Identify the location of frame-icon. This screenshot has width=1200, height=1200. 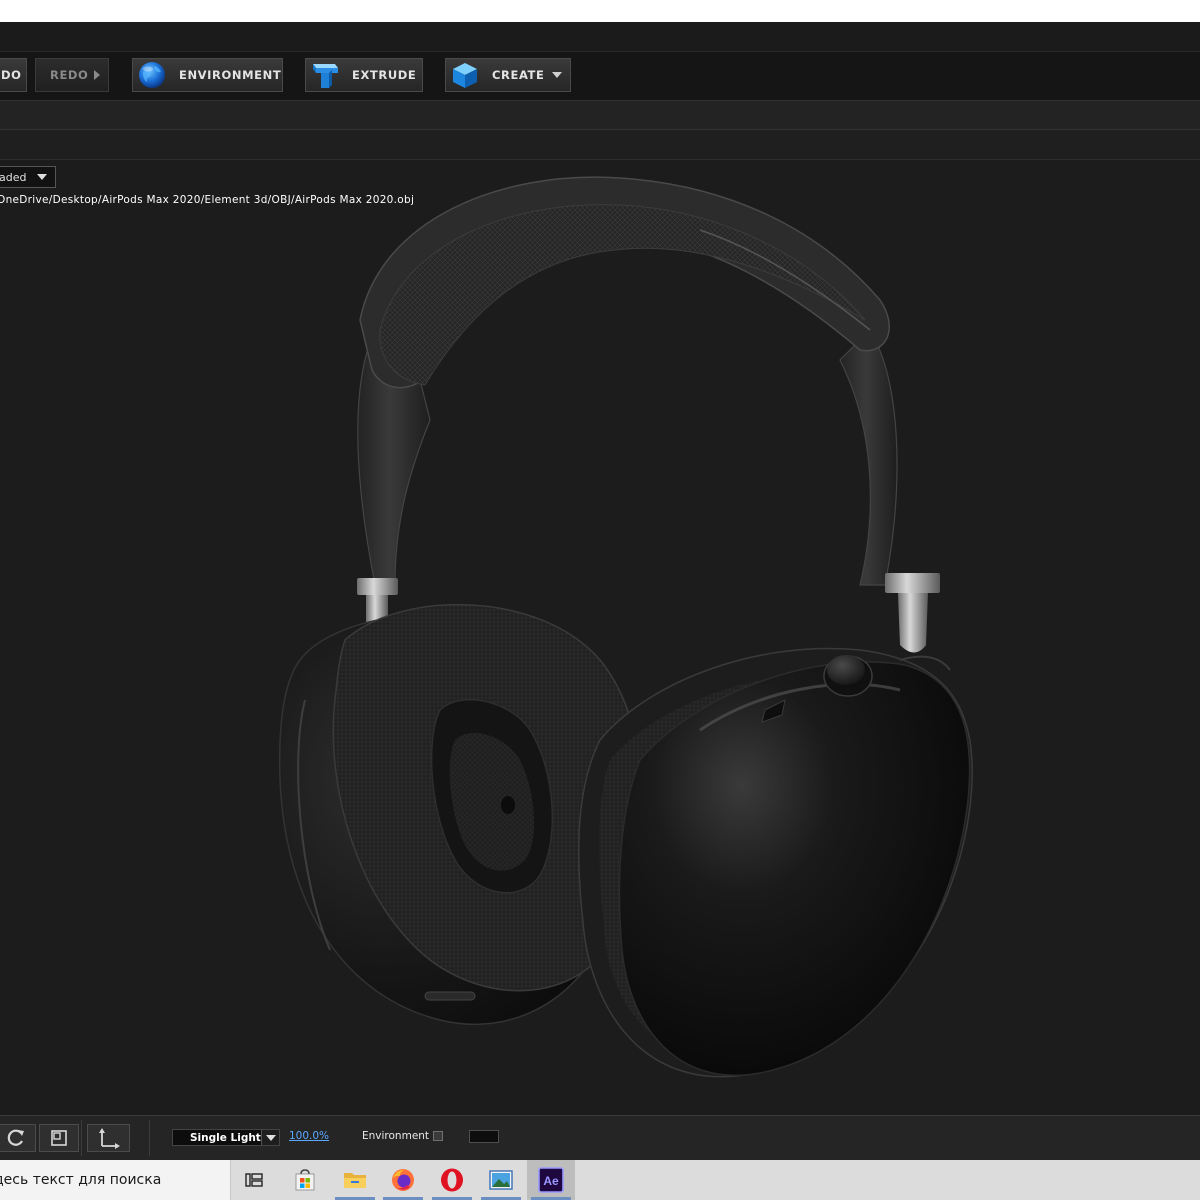
(59, 1138).